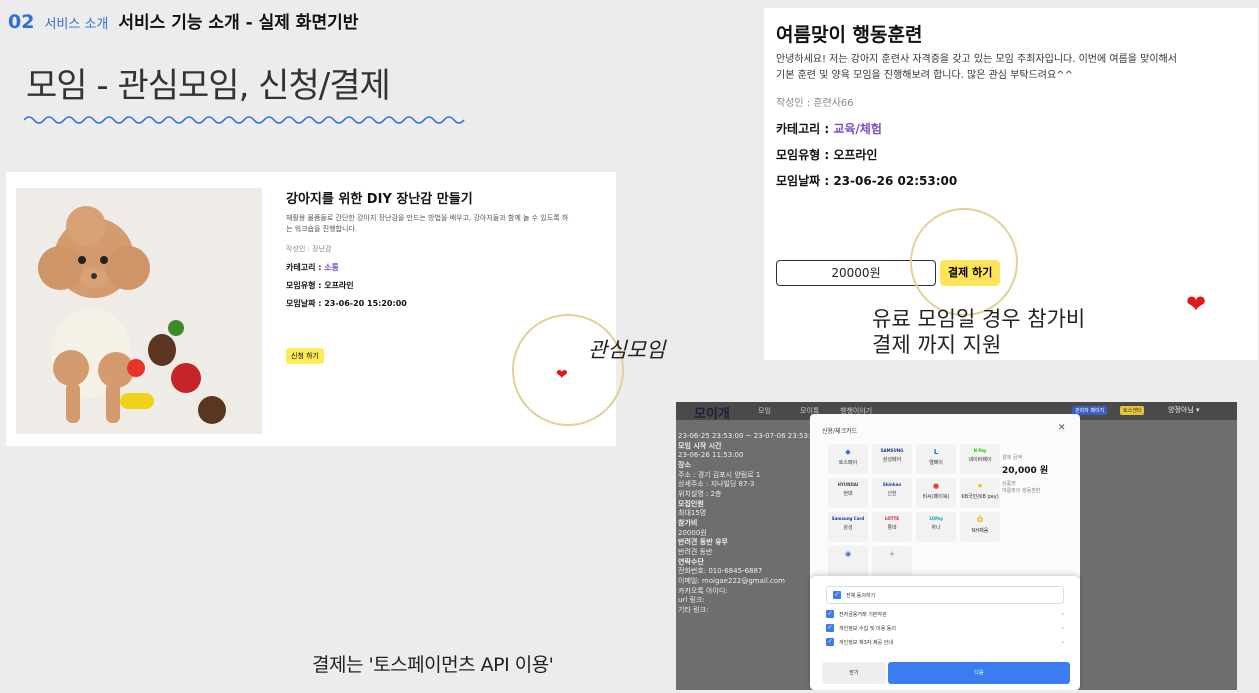 Image resolution: width=1259 pixels, height=693 pixels. I want to click on payment-method-label: 신한, so click(892, 494).